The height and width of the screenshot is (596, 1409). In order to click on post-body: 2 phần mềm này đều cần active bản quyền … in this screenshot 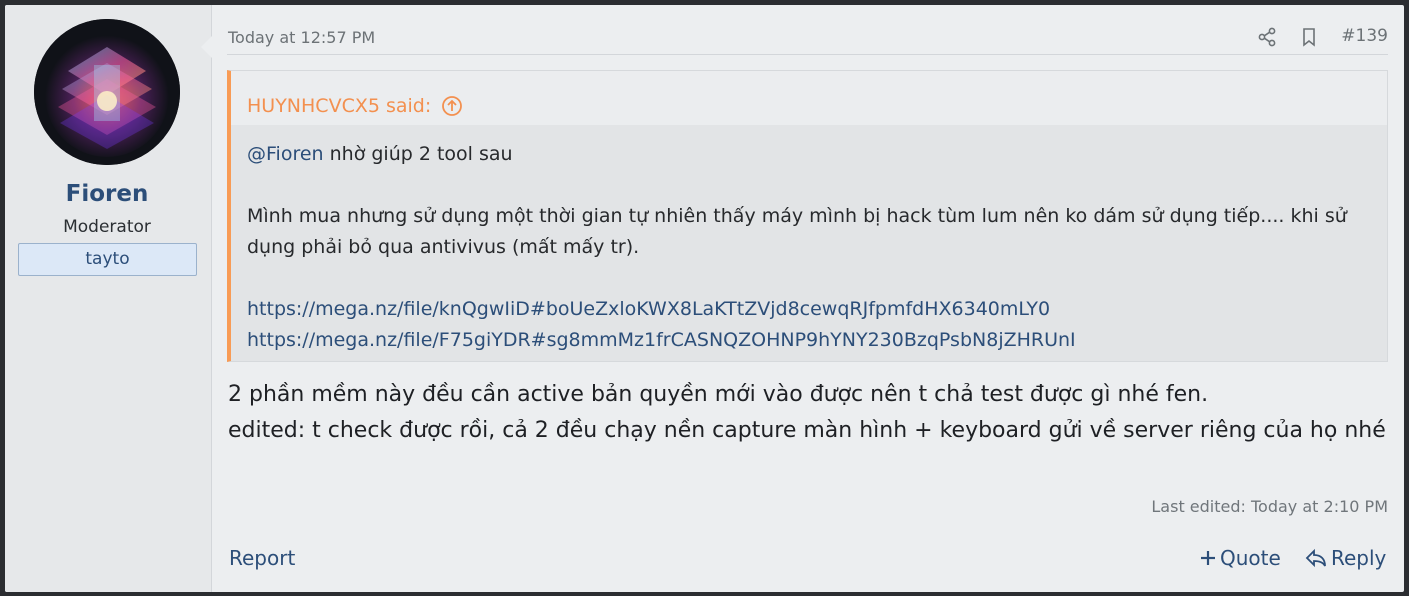, I will do `click(808, 413)`.